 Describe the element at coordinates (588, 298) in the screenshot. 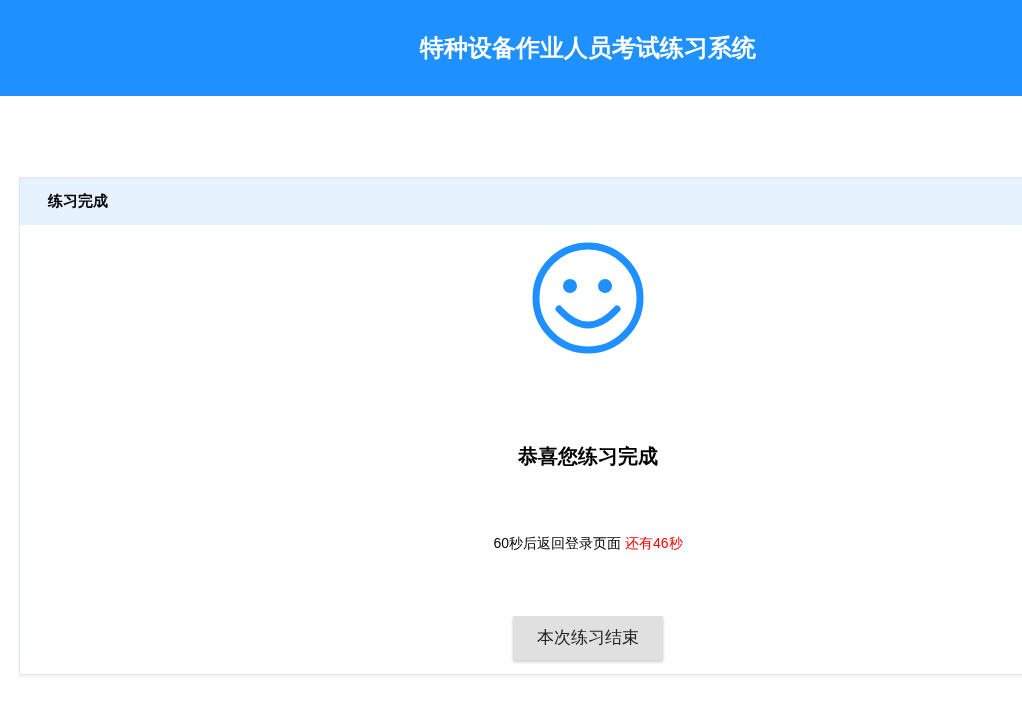

I see `smiley-icon` at that location.